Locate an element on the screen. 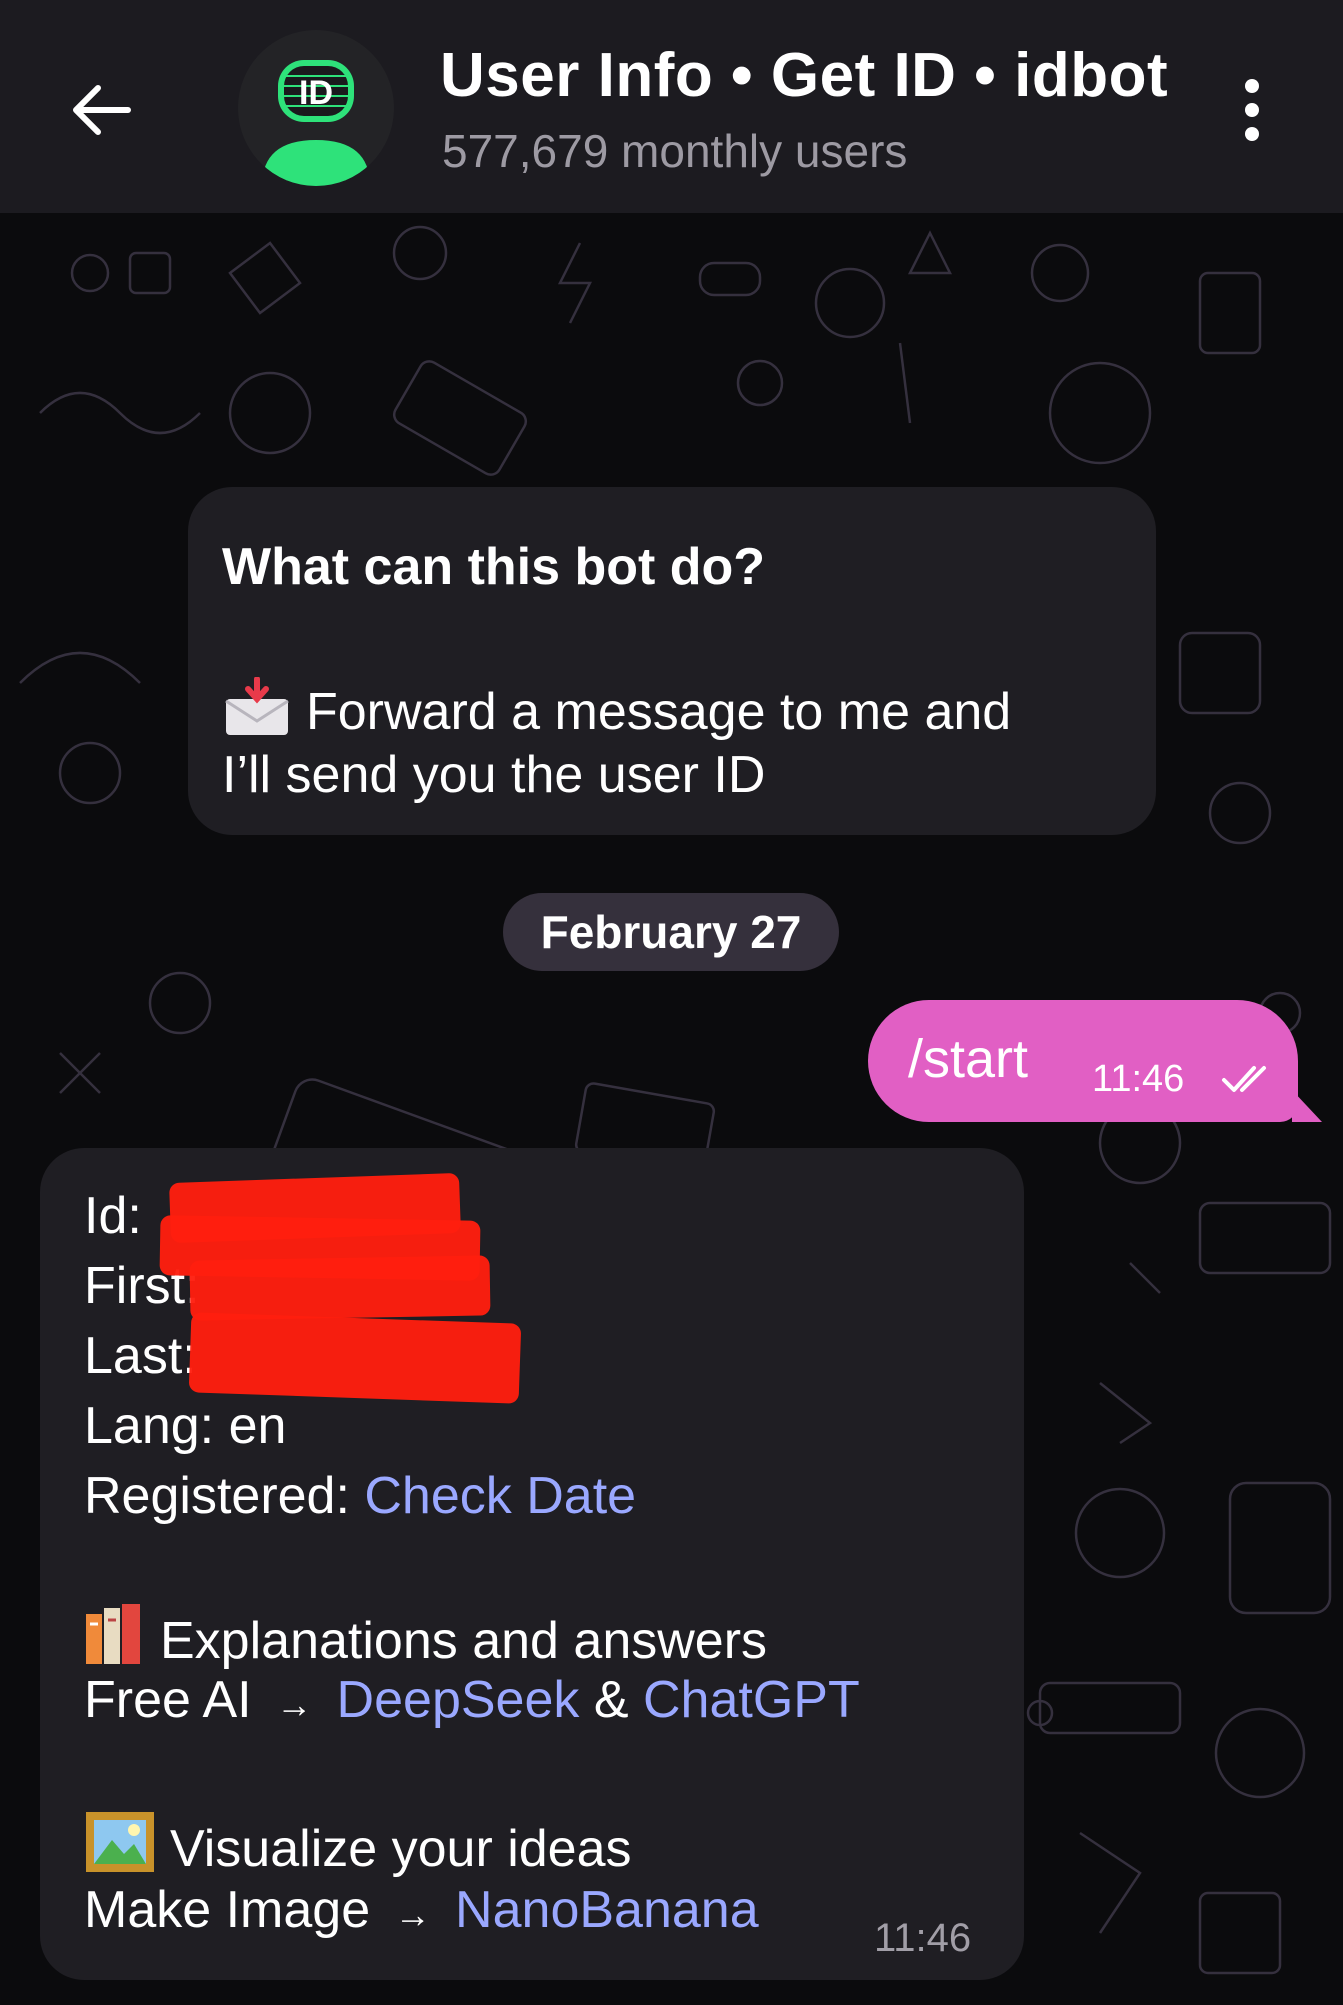 This screenshot has height=2005, width=1343. visualize-line: Visualize your ideas is located at coordinates (358, 1844).